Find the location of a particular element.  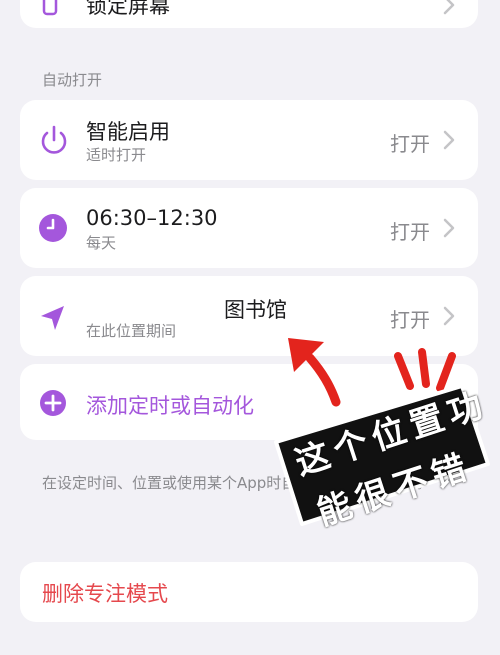

location-arrow-icon is located at coordinates (52, 318).